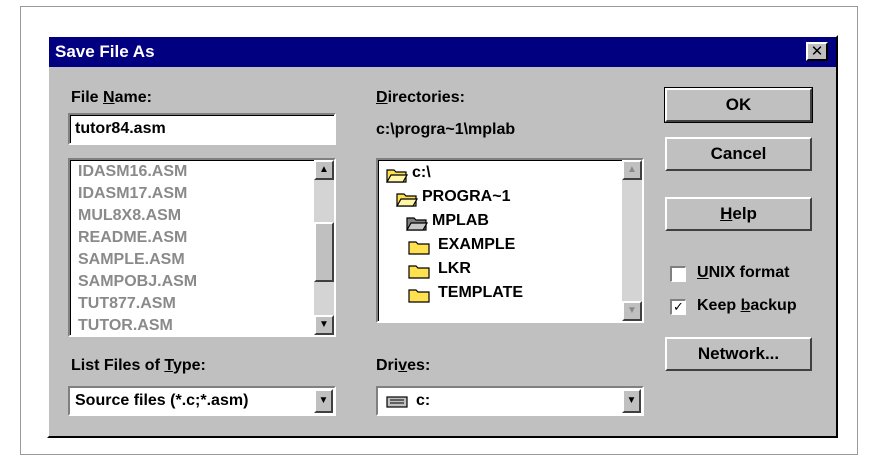 The image size is (879, 462). What do you see at coordinates (420, 97) in the screenshot?
I see `directories-label: Directories:` at bounding box center [420, 97].